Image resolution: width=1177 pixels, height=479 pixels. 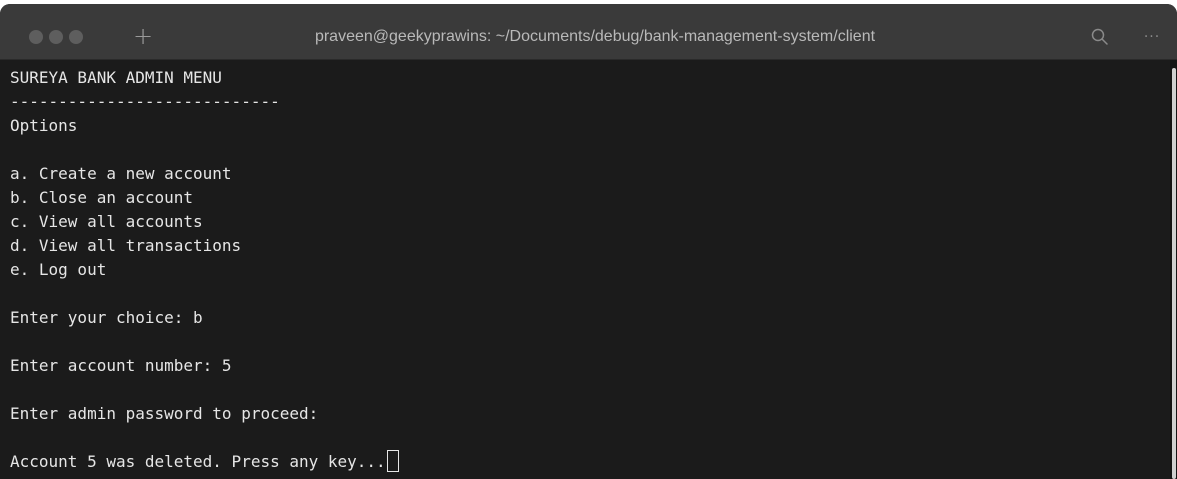 I want to click on terminal-line-11: Enter your choice: b, so click(x=106, y=317).